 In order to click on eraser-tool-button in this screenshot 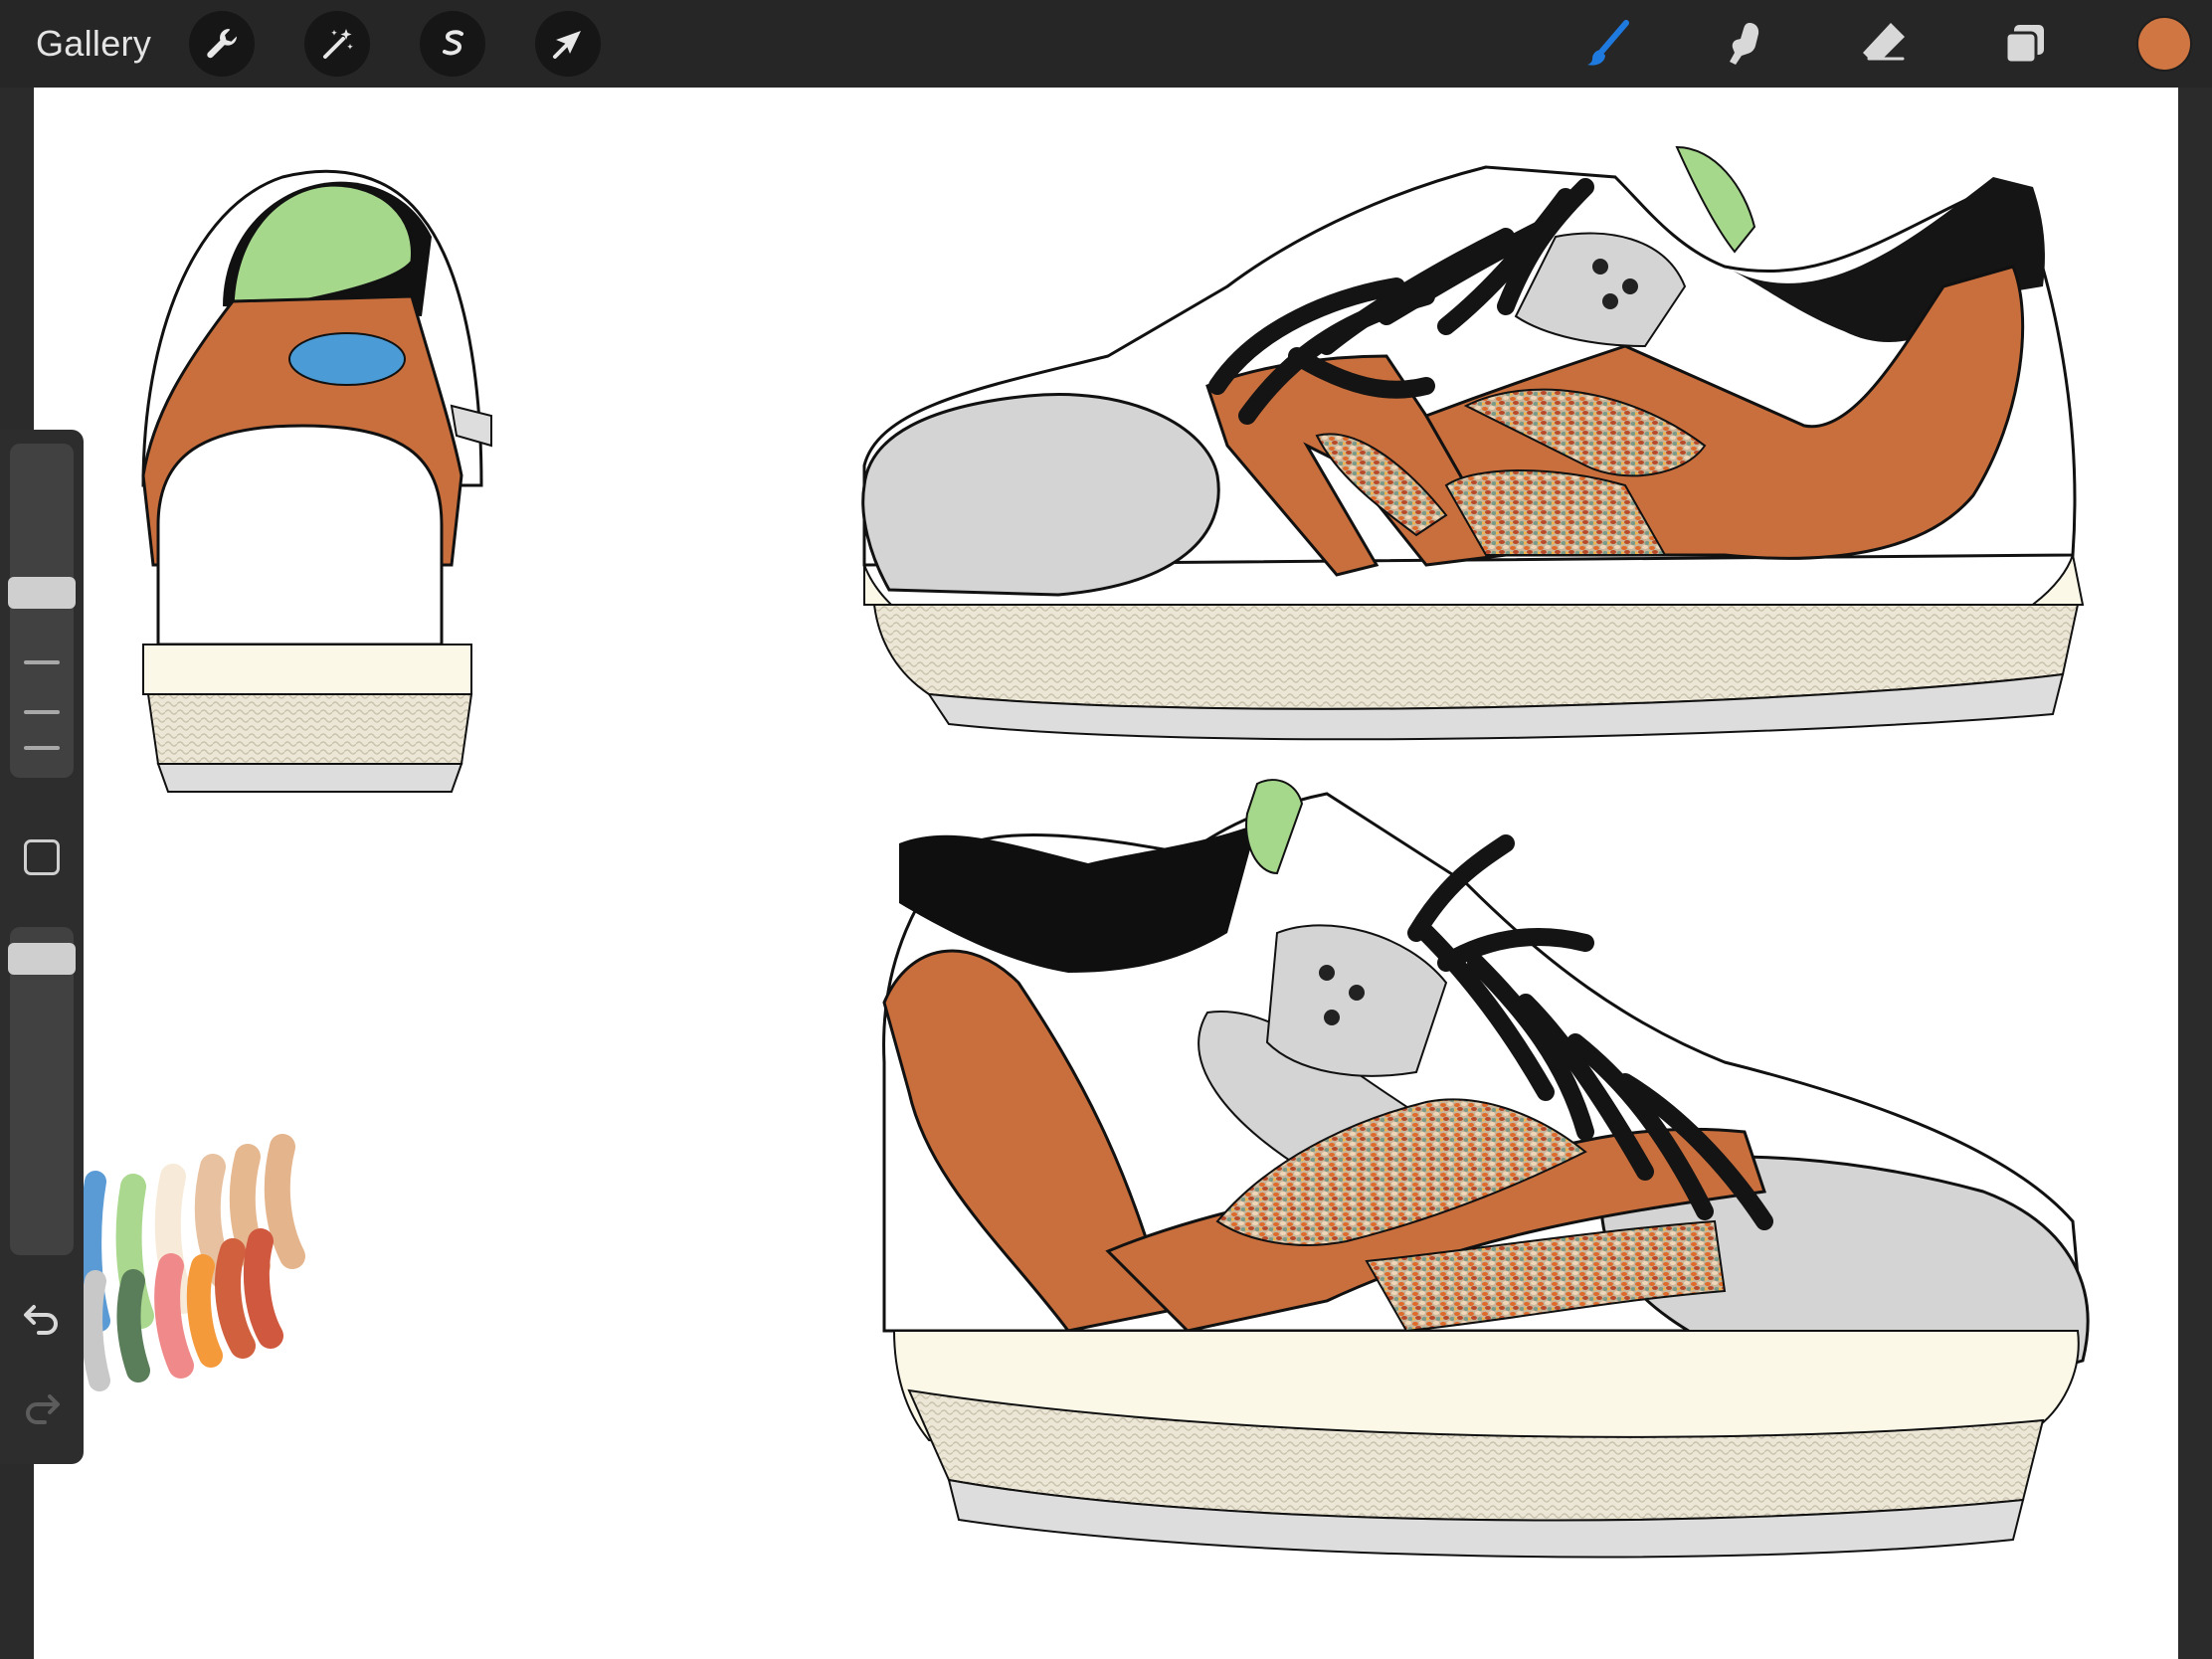, I will do `click(1884, 44)`.